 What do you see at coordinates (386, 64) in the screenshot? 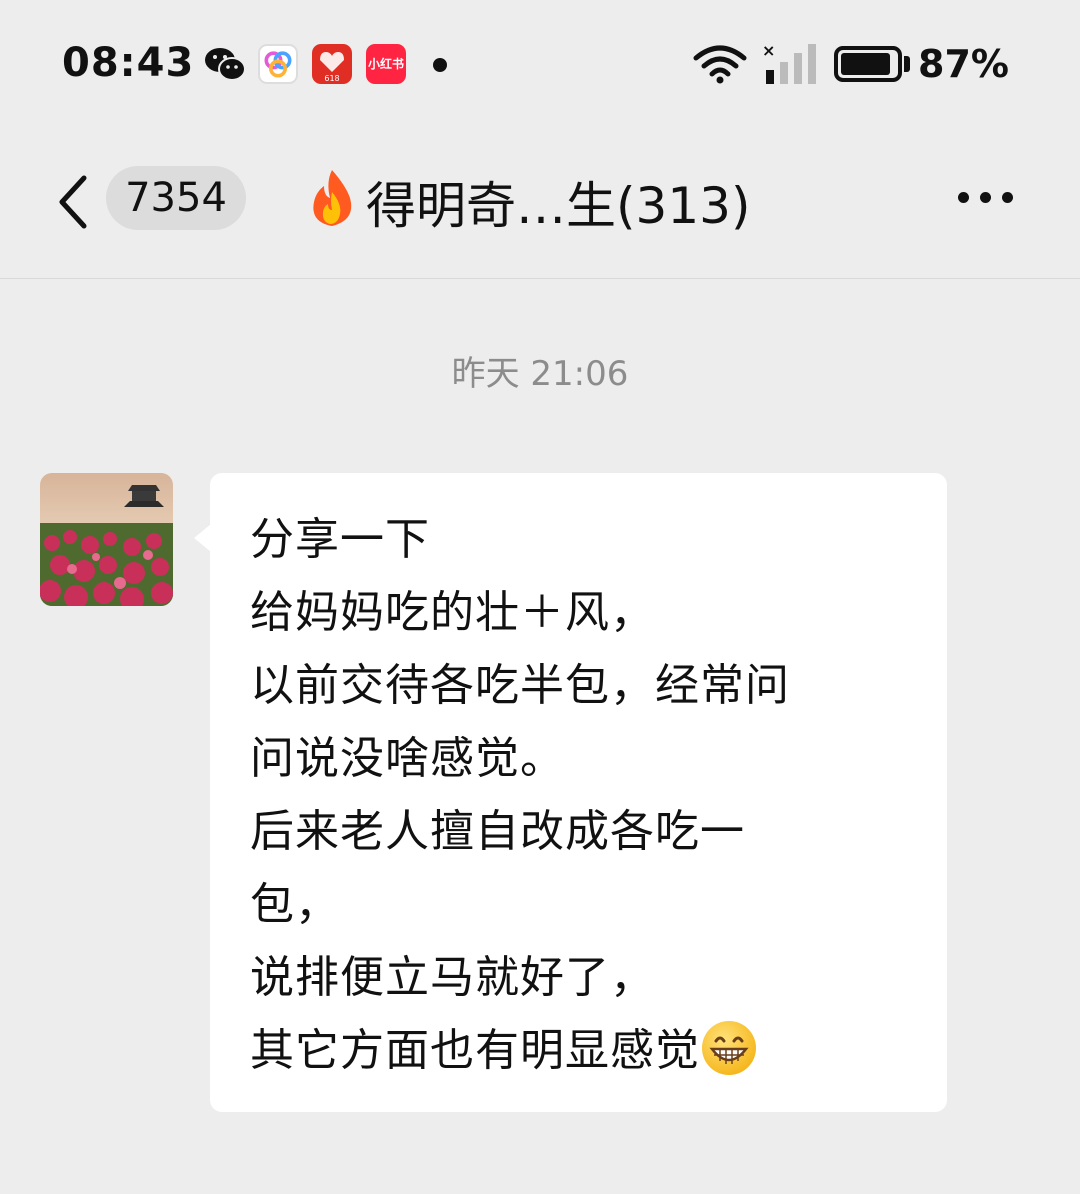
I see `xiaohongshu-icon: 小红书` at bounding box center [386, 64].